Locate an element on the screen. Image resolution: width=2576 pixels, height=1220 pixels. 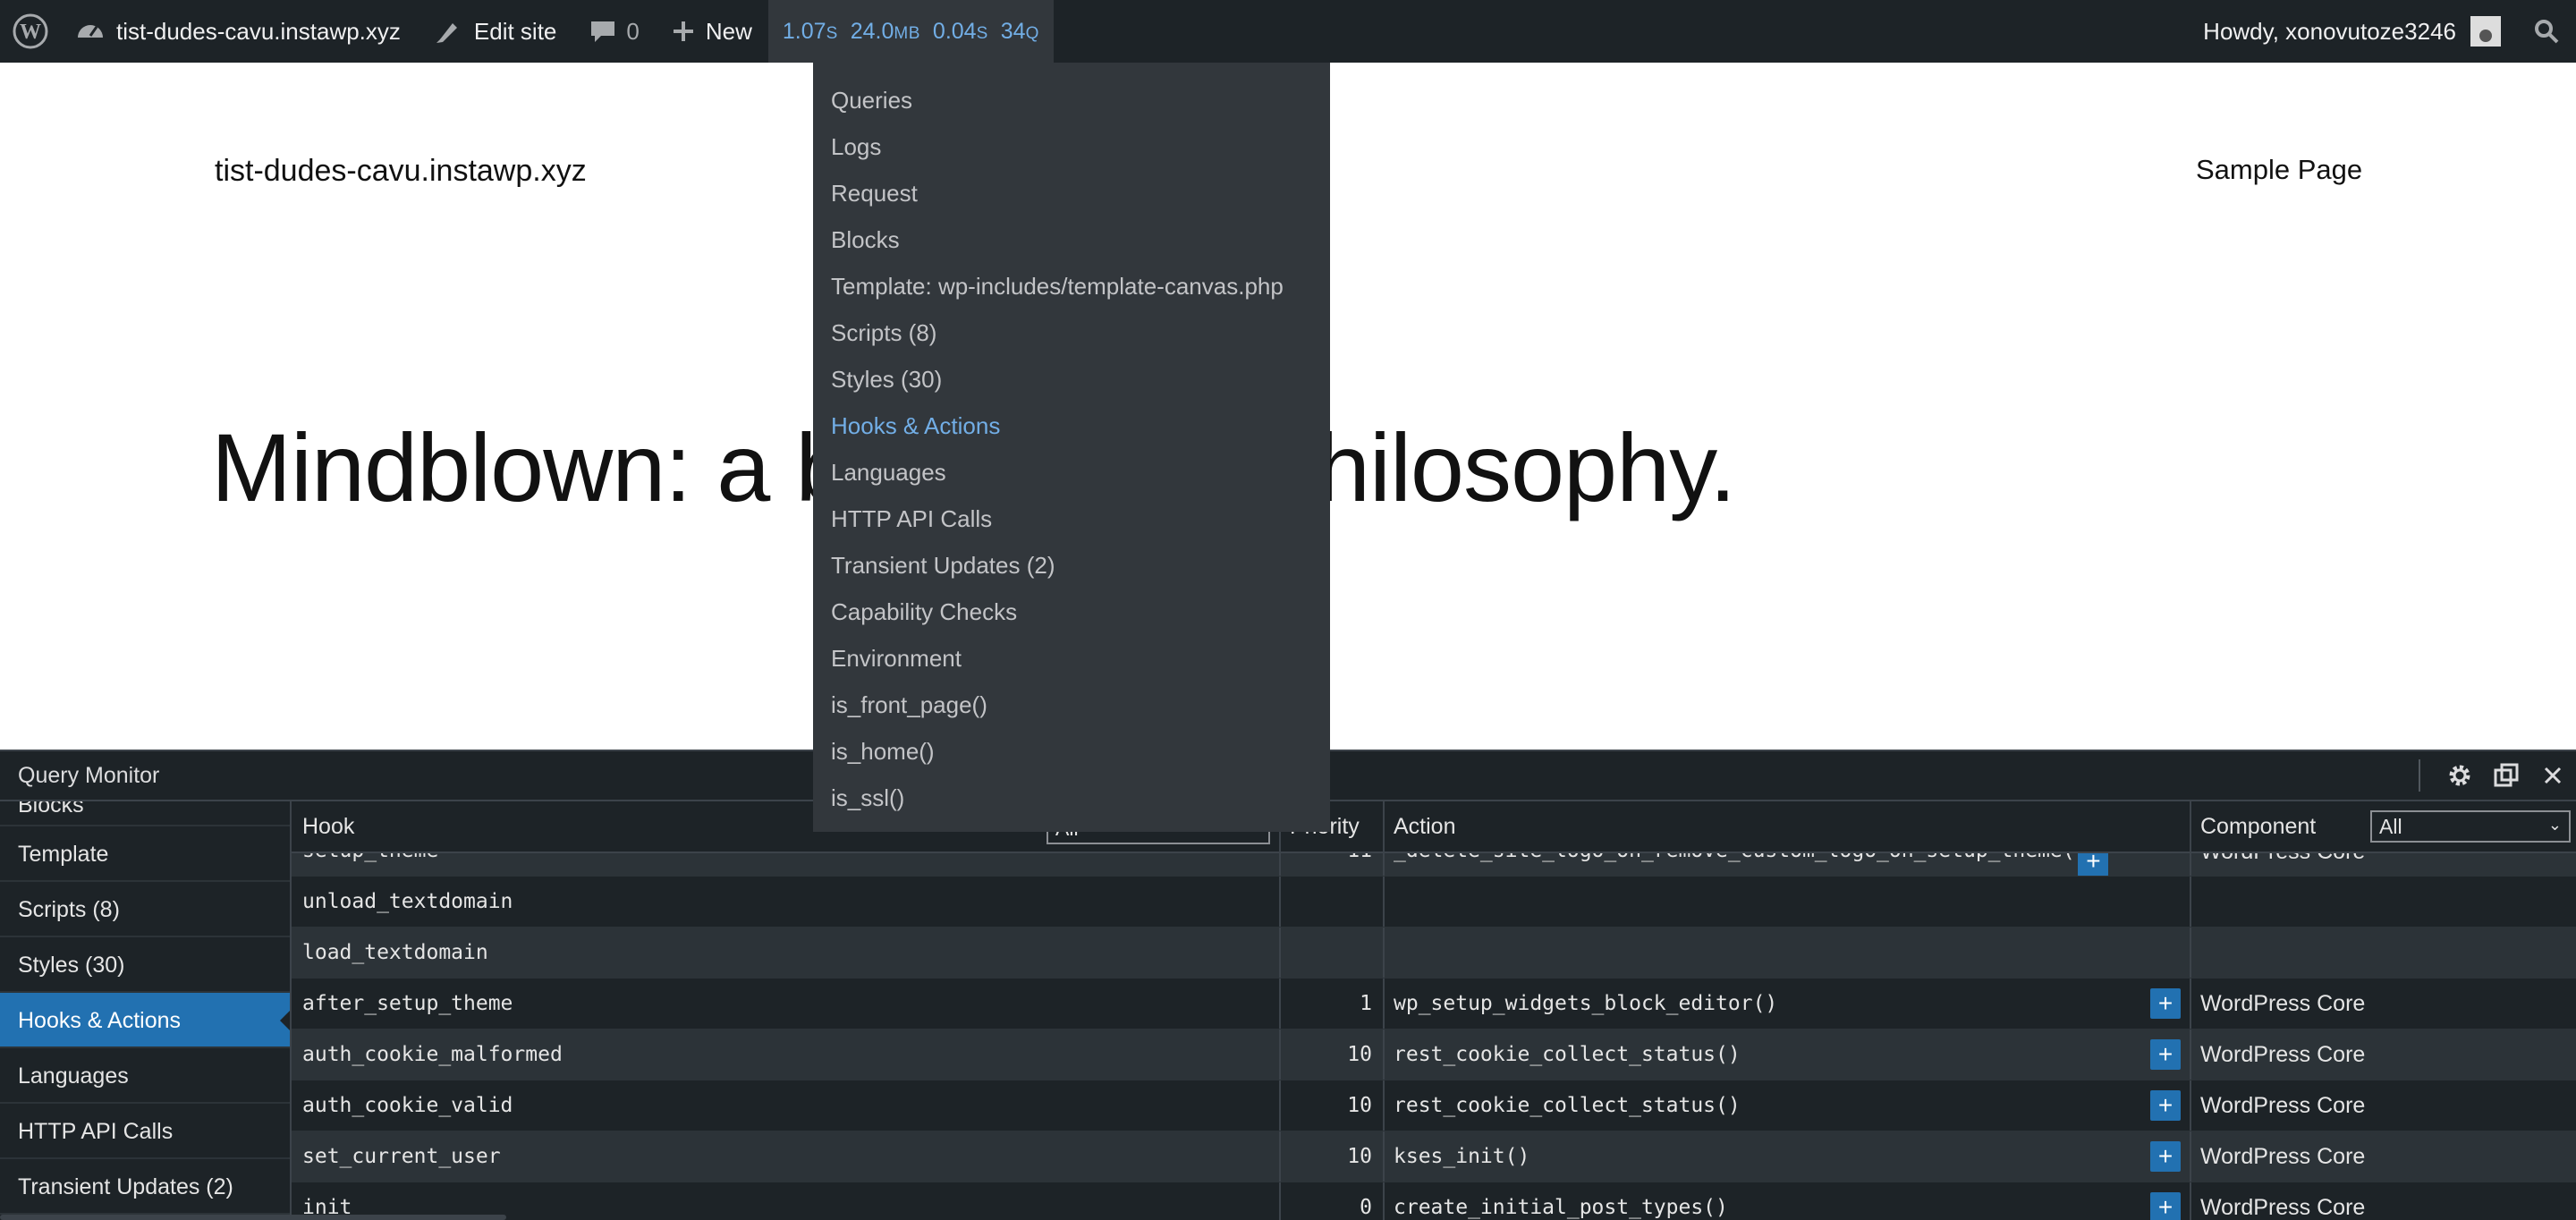
hook-name: setup_theme is located at coordinates (370, 858).